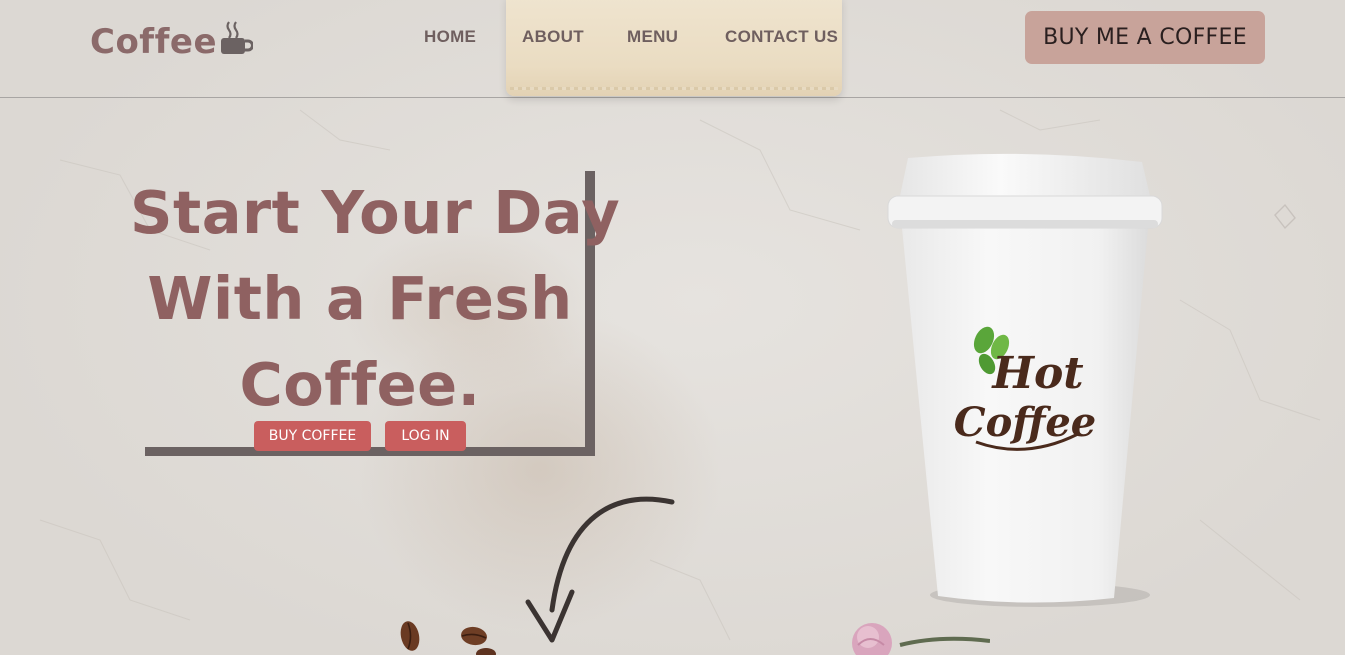  Describe the element at coordinates (652, 37) in the screenshot. I see `nav-item-menu: MENU` at that location.